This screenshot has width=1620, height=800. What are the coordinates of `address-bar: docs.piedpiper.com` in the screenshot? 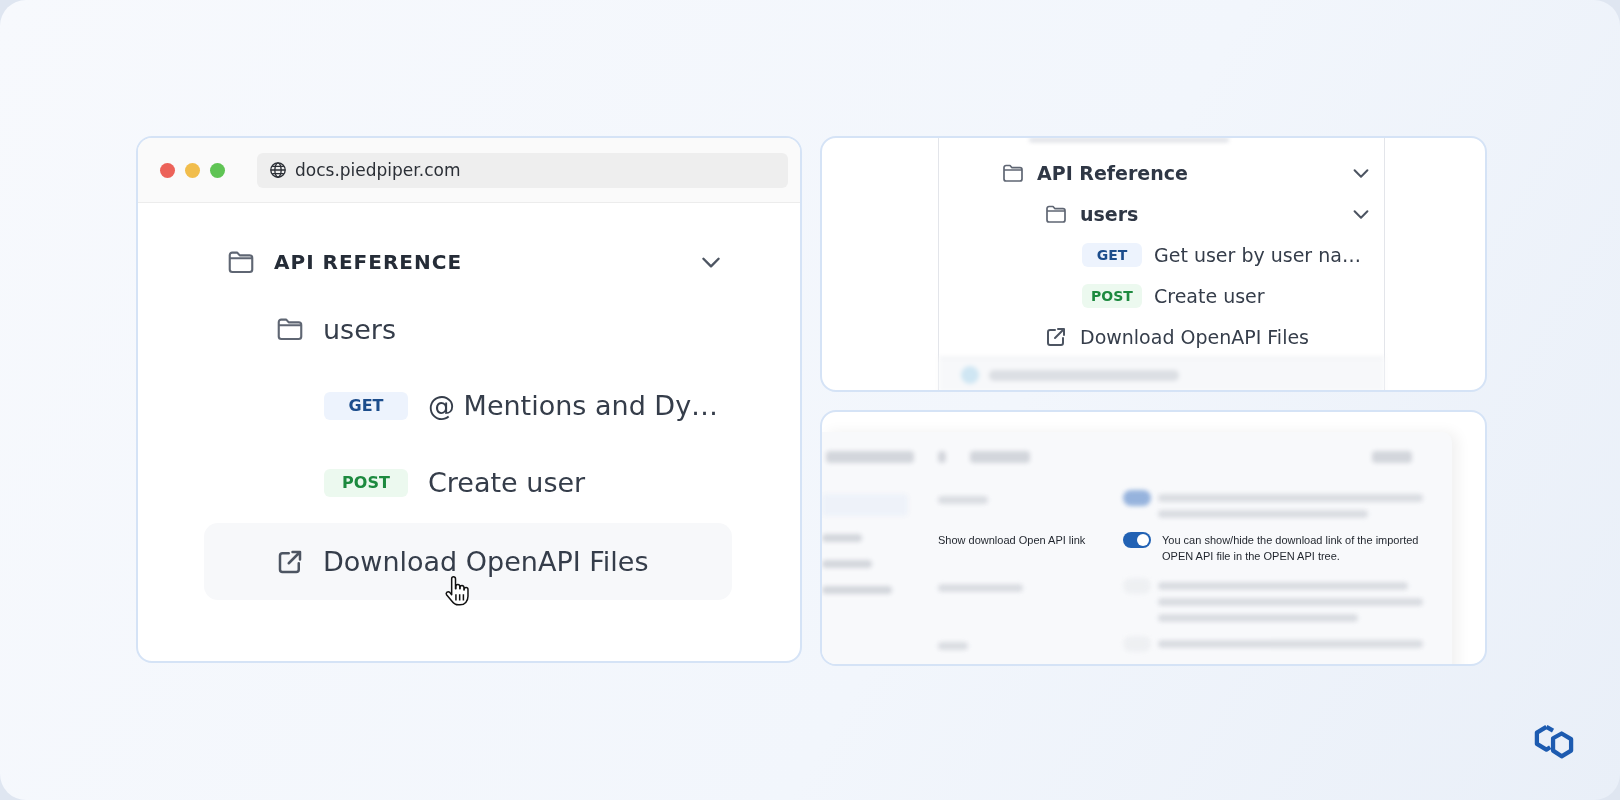 It's located at (522, 170).